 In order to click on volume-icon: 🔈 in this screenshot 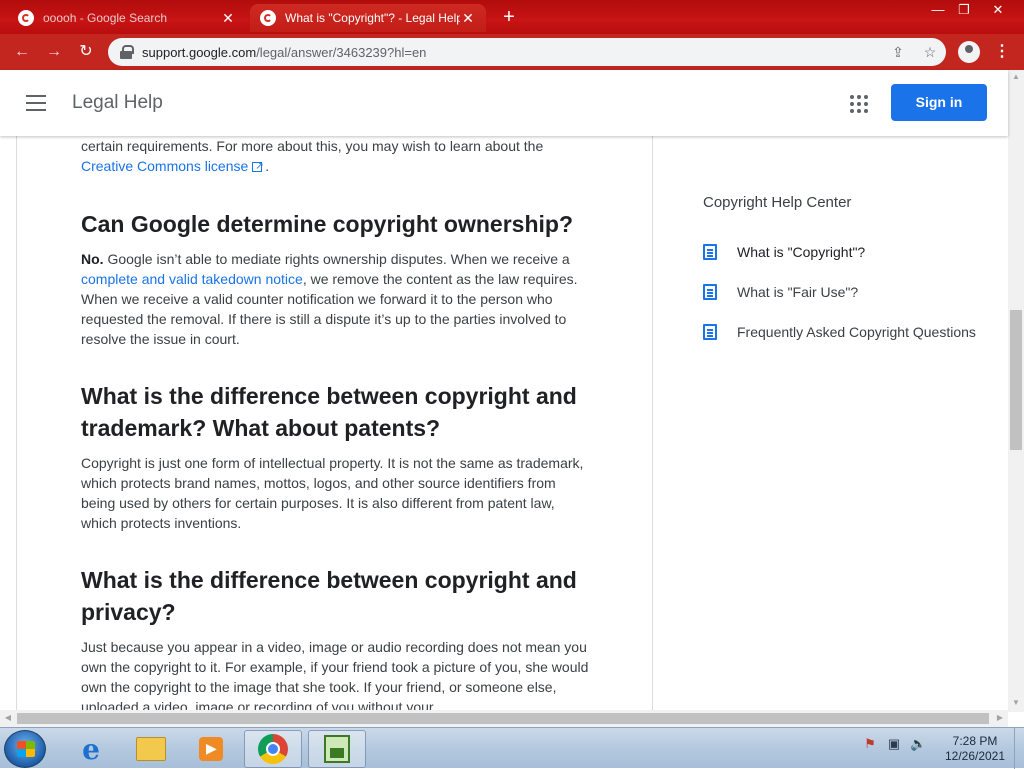, I will do `click(918, 744)`.